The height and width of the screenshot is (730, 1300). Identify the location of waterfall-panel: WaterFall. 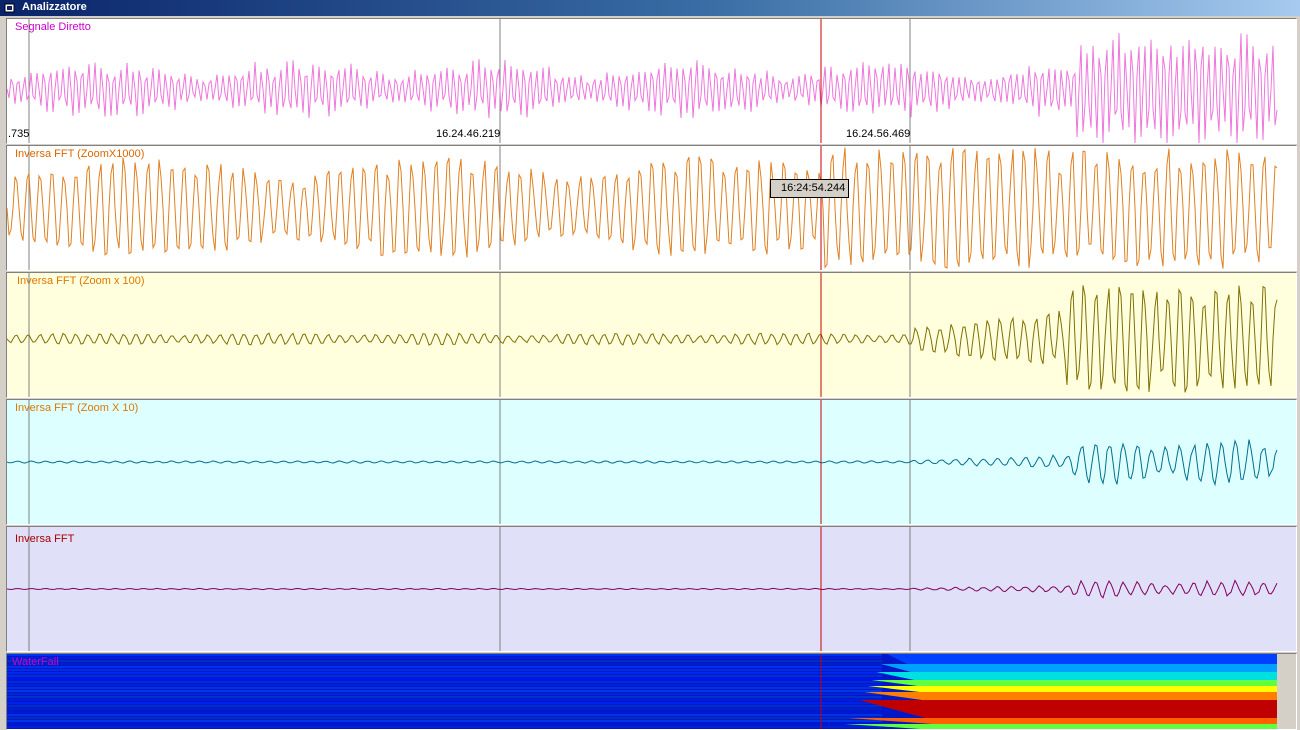
(651, 691).